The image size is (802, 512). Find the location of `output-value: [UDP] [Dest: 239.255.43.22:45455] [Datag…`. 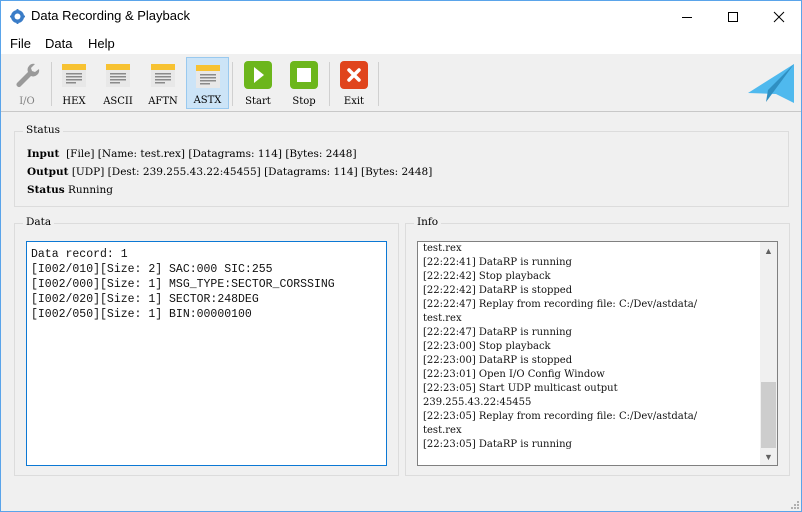

output-value: [UDP] [Dest: 239.255.43.22:45455] [Datag… is located at coordinates (252, 172).